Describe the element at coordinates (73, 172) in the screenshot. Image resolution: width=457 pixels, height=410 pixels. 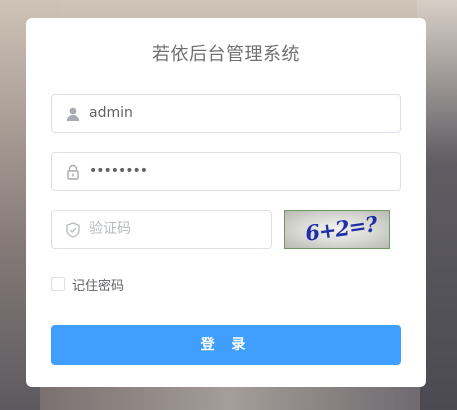
I see `lock-icon` at that location.